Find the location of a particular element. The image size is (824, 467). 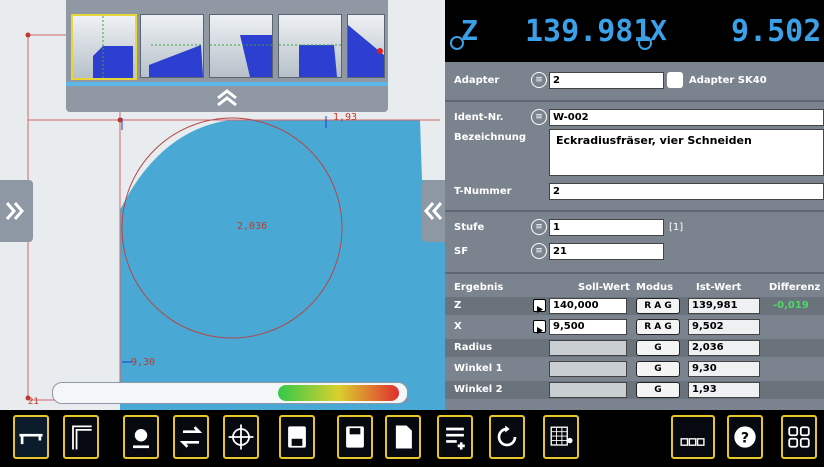

document-icon is located at coordinates (403, 437).